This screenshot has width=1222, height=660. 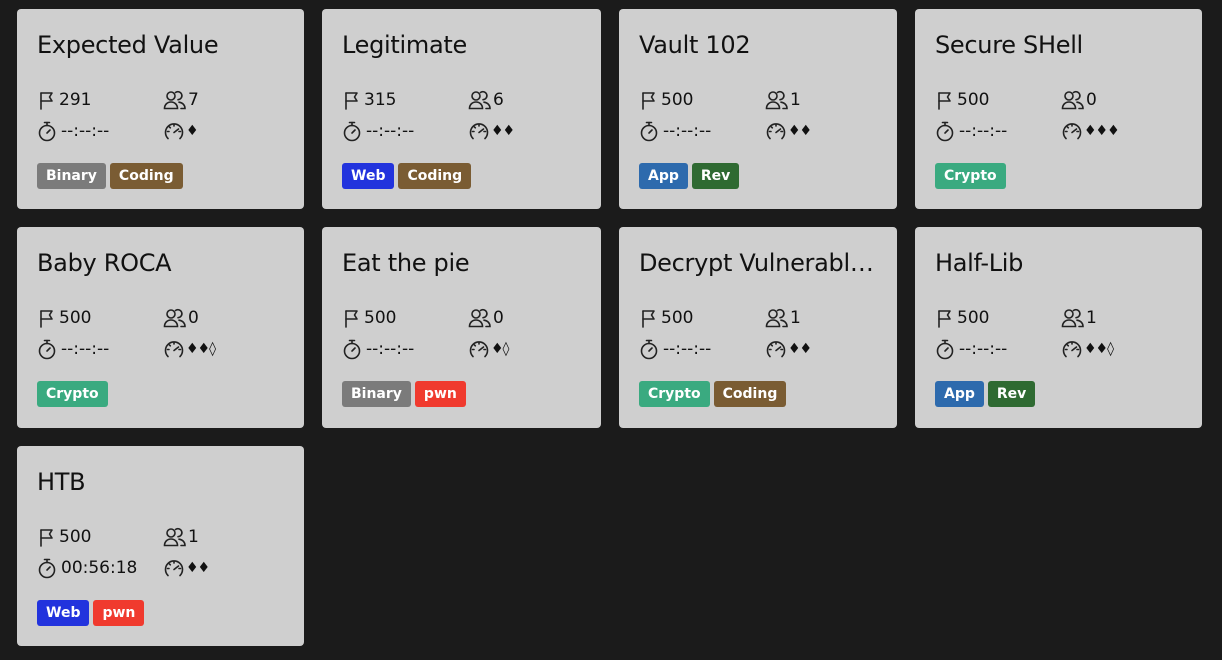 What do you see at coordinates (160, 546) in the screenshot?
I see `challenge-card: HTB 500 1 00:56:18 ♦♦ Web pwn` at bounding box center [160, 546].